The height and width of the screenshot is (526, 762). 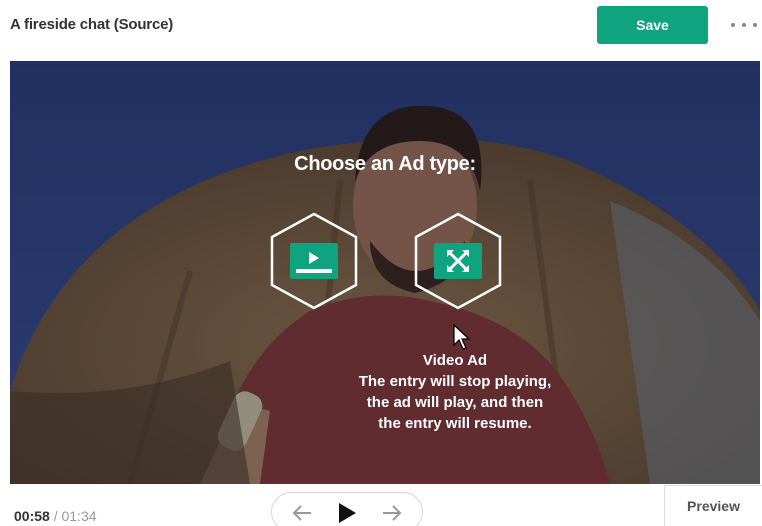 What do you see at coordinates (455, 360) in the screenshot?
I see `ad-description-heading: Video Ad` at bounding box center [455, 360].